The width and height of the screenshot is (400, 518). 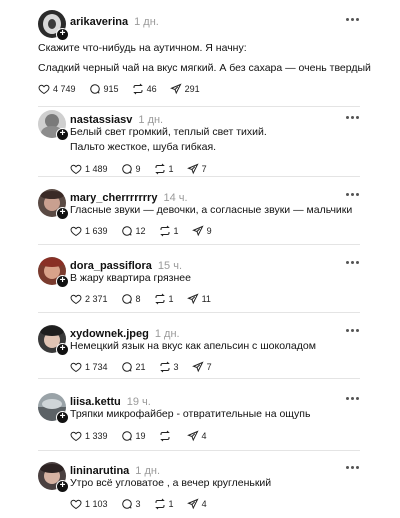 I want to click on like-button: 1 339, so click(x=89, y=436).